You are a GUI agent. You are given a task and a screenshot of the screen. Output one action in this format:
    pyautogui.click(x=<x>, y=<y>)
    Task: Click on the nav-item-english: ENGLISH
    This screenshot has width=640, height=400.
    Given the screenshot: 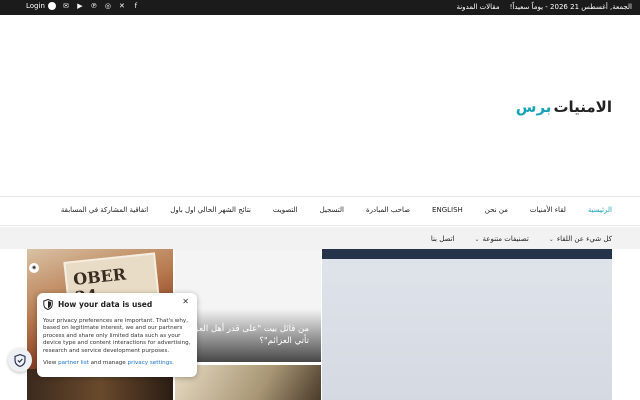 What is the action you would take?
    pyautogui.click(x=447, y=210)
    